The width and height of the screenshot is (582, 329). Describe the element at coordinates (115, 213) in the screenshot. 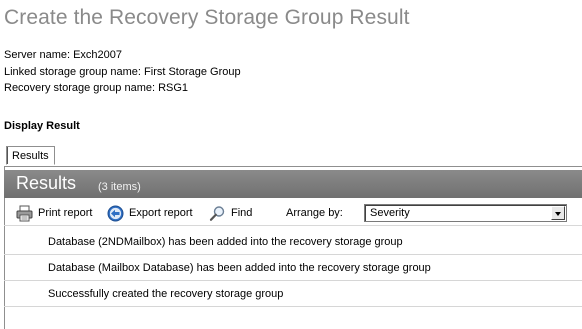

I see `export-arrow-icon` at that location.